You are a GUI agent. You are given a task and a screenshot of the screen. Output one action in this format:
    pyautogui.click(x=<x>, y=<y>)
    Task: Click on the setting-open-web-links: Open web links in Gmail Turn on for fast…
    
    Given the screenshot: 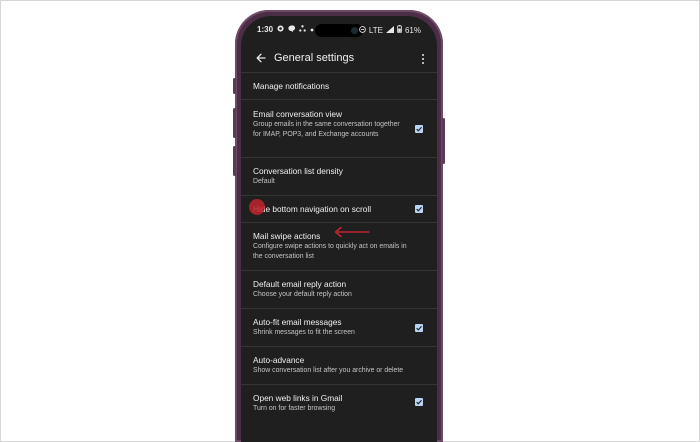 What is the action you would take?
    pyautogui.click(x=339, y=403)
    